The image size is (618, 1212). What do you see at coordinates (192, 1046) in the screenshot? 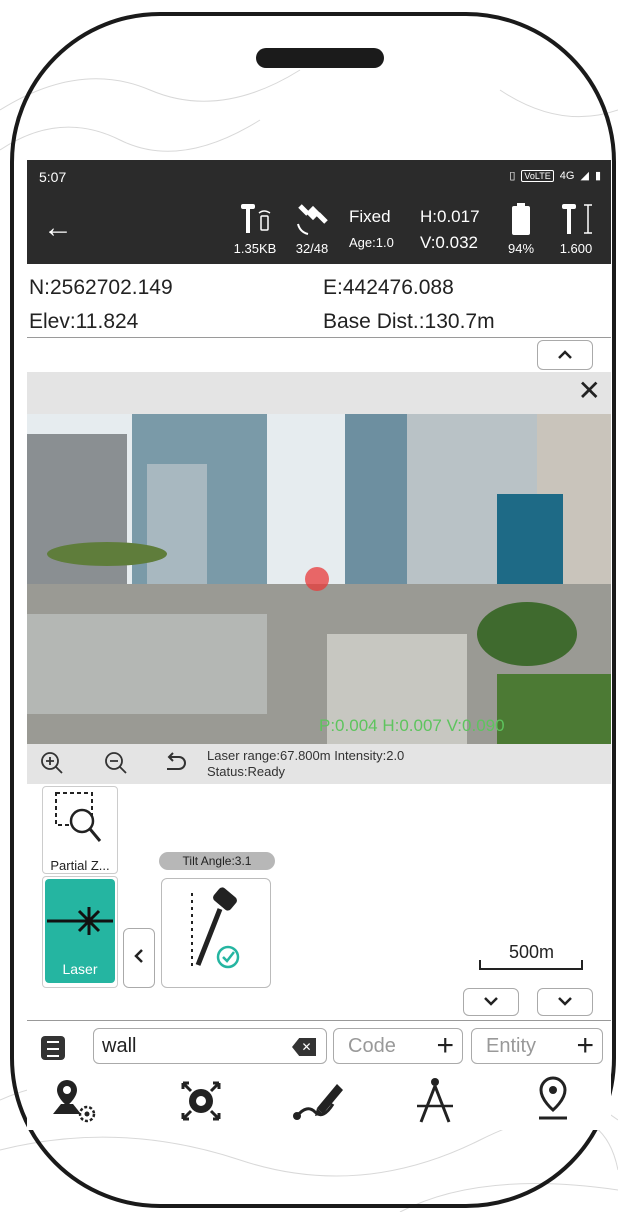
I see `point-name-input` at bounding box center [192, 1046].